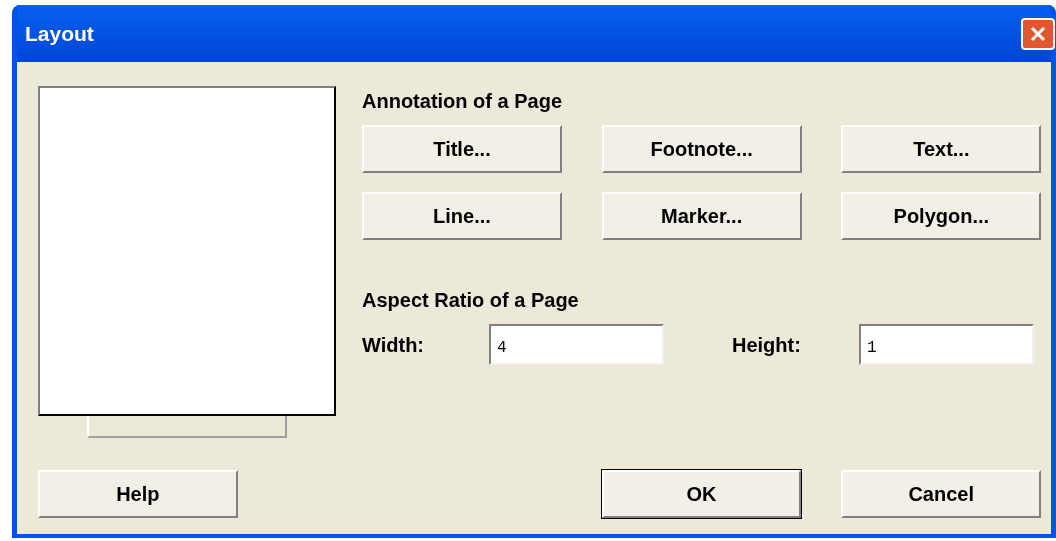  I want to click on section-heading: Annotation of a Page, so click(462, 101).